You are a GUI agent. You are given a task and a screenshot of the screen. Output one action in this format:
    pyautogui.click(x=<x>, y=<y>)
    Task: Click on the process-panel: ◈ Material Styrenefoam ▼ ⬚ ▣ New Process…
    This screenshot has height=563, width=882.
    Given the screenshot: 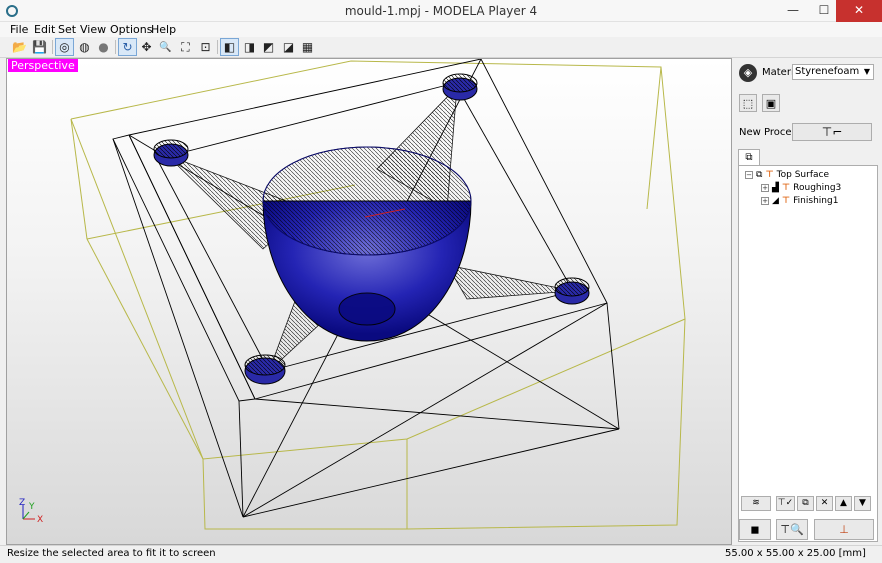 What is the action you would take?
    pyautogui.click(x=808, y=301)
    